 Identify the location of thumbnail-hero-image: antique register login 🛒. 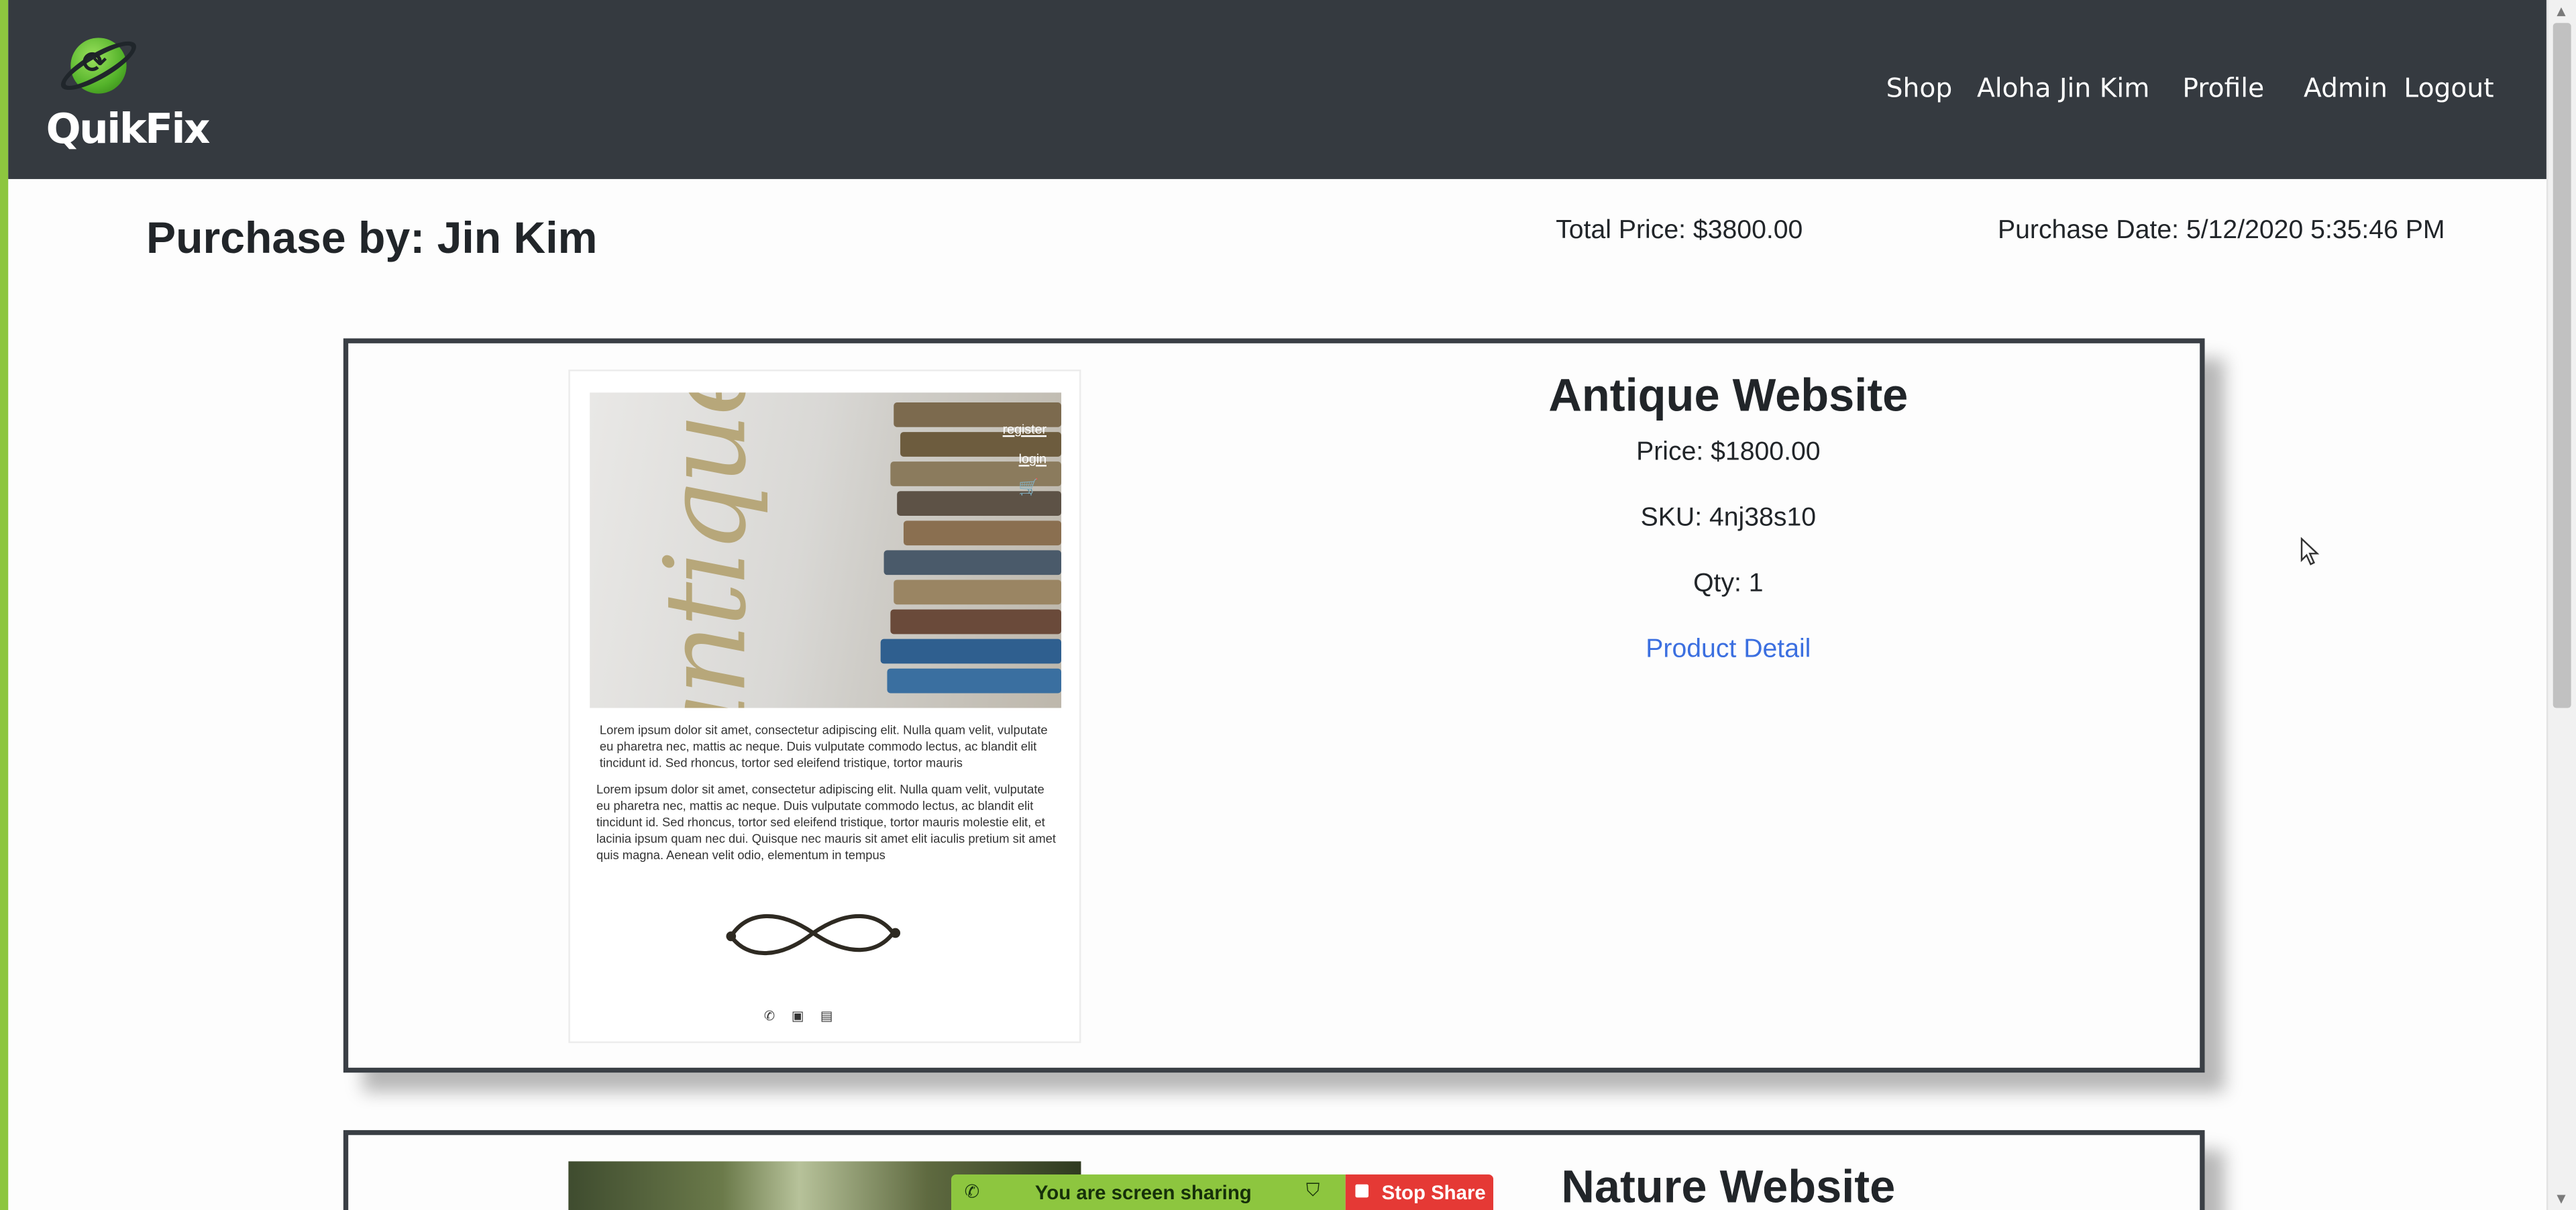
(826, 550).